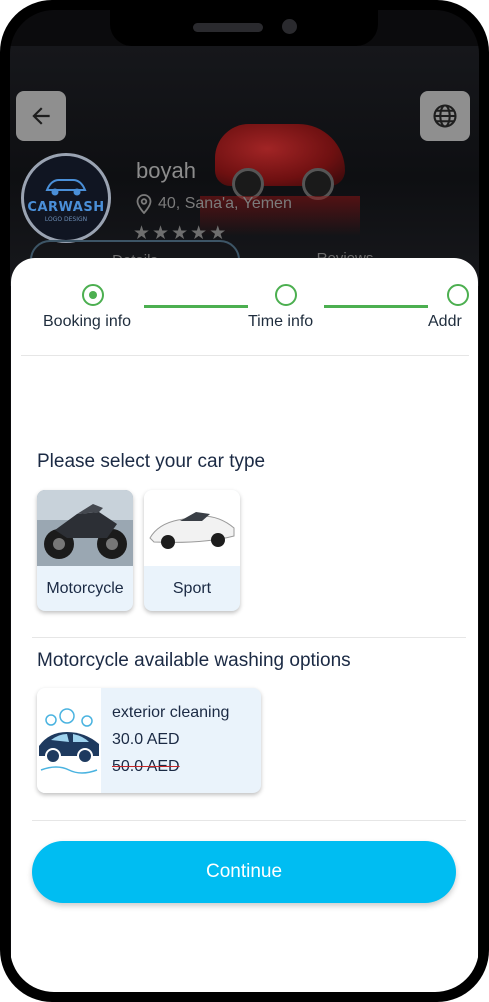 The width and height of the screenshot is (489, 1002). I want to click on car-type-card-motorcycle: Motorcycle, so click(85, 550).